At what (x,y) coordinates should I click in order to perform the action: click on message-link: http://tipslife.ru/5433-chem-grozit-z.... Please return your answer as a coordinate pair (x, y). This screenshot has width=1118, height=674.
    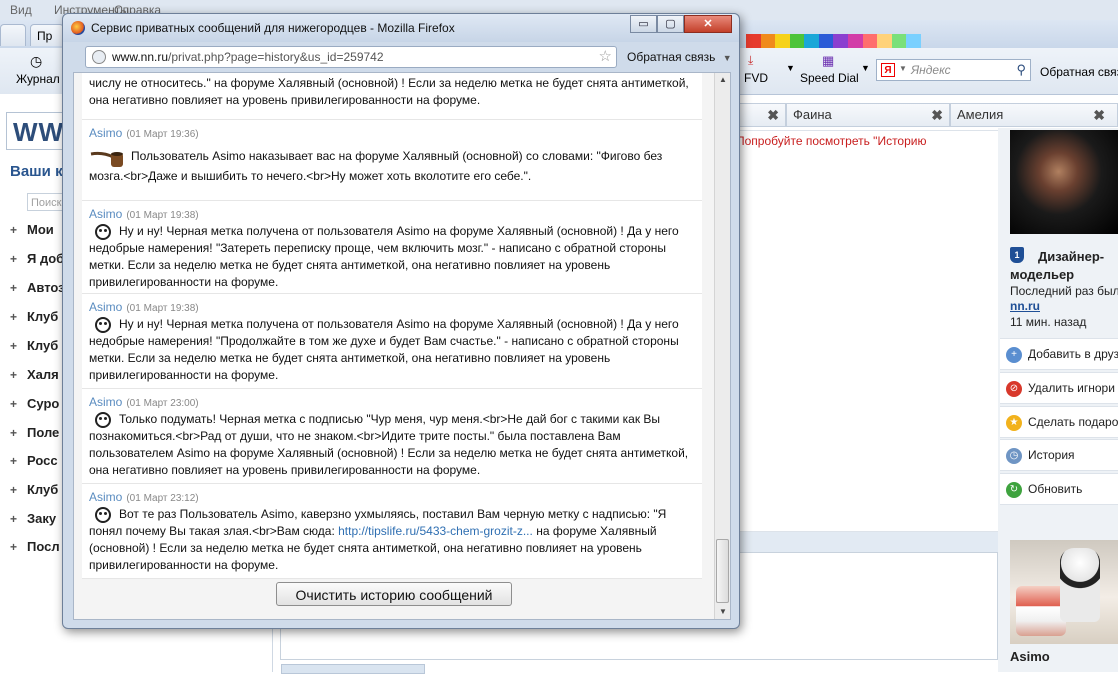
    Looking at the image, I should click on (435, 531).